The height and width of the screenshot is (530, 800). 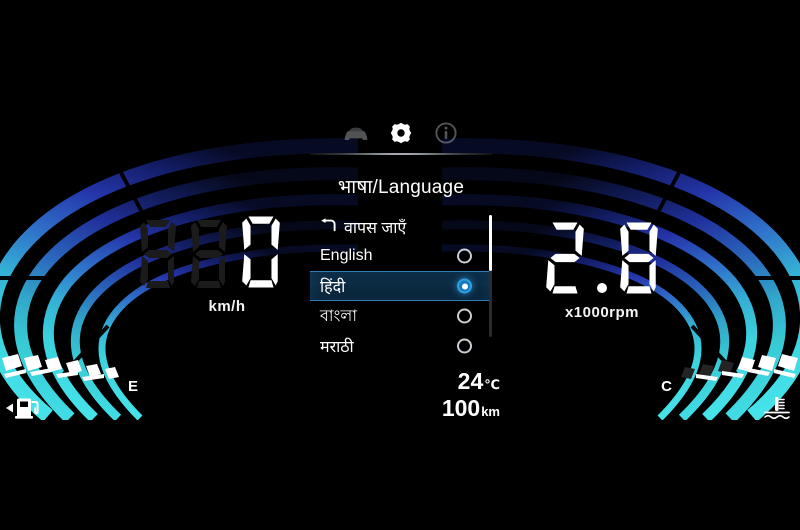 I want to click on rpm-unit-label: x1000rpm, so click(x=602, y=312).